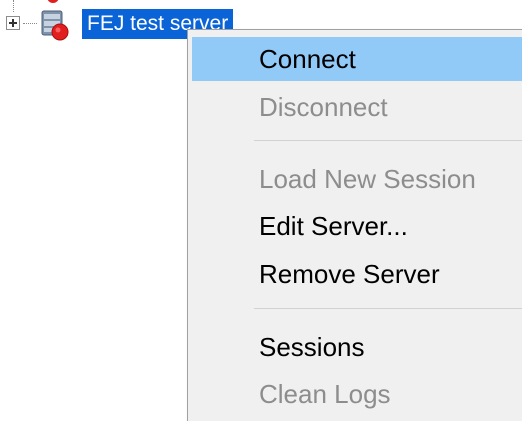  I want to click on menu-item-connect: Connect, so click(357, 59).